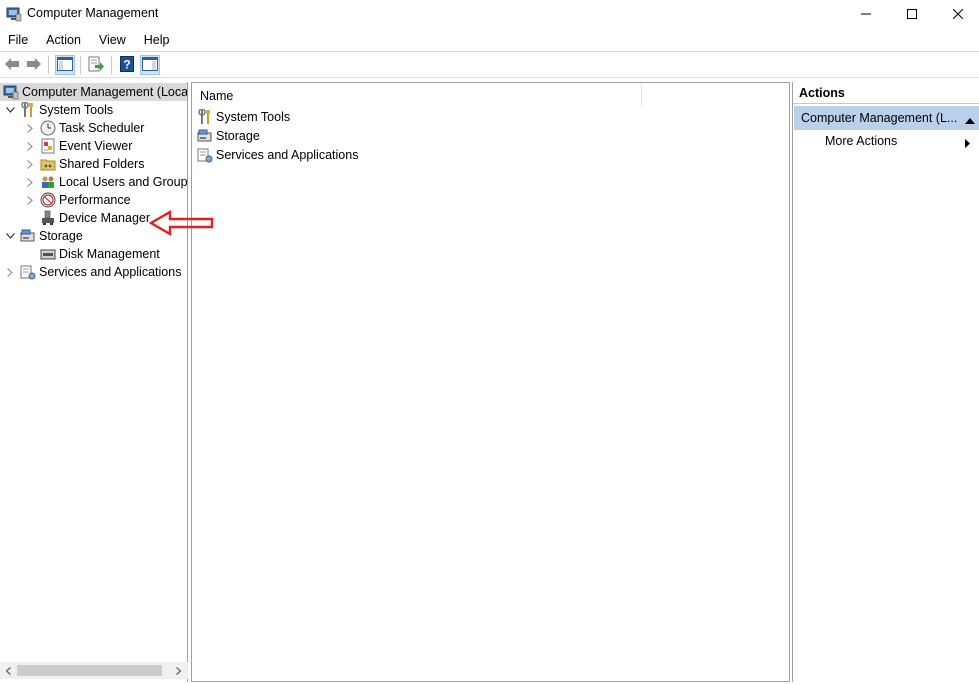  I want to click on tree-item-event-viewer: Event Viewer, so click(78, 146).